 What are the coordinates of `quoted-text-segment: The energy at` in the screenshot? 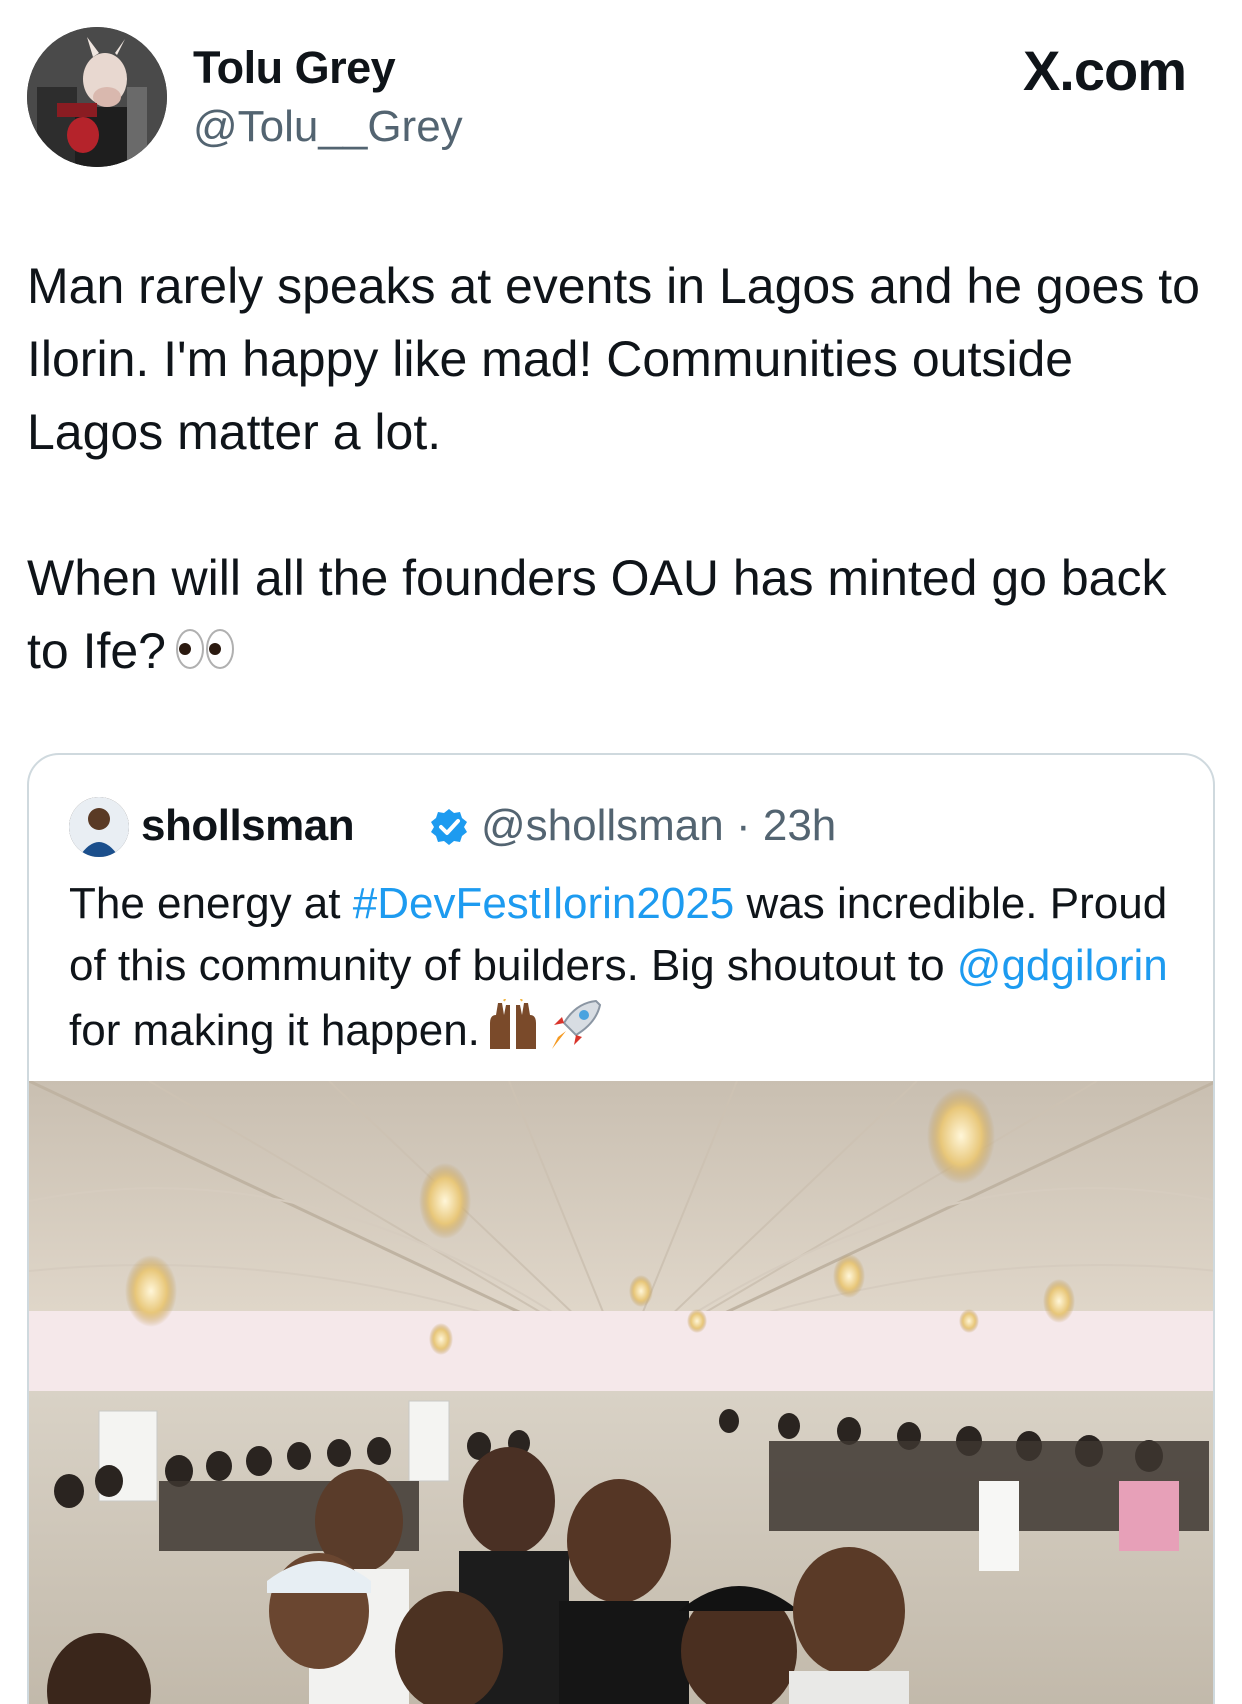 It's located at (211, 903).